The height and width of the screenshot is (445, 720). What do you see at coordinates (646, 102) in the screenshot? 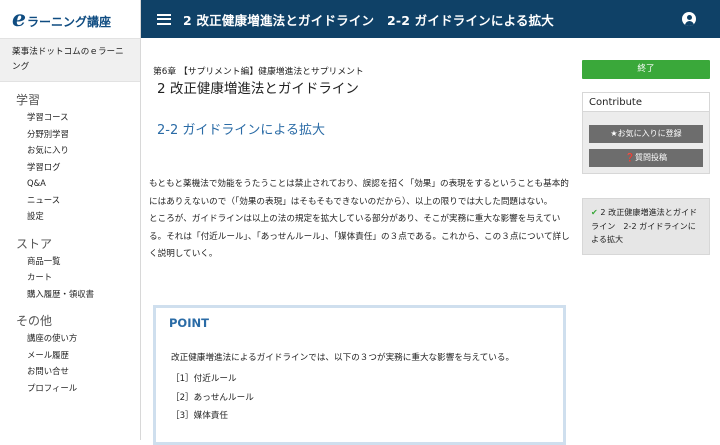
I see `contribute-title: Contribute` at bounding box center [646, 102].